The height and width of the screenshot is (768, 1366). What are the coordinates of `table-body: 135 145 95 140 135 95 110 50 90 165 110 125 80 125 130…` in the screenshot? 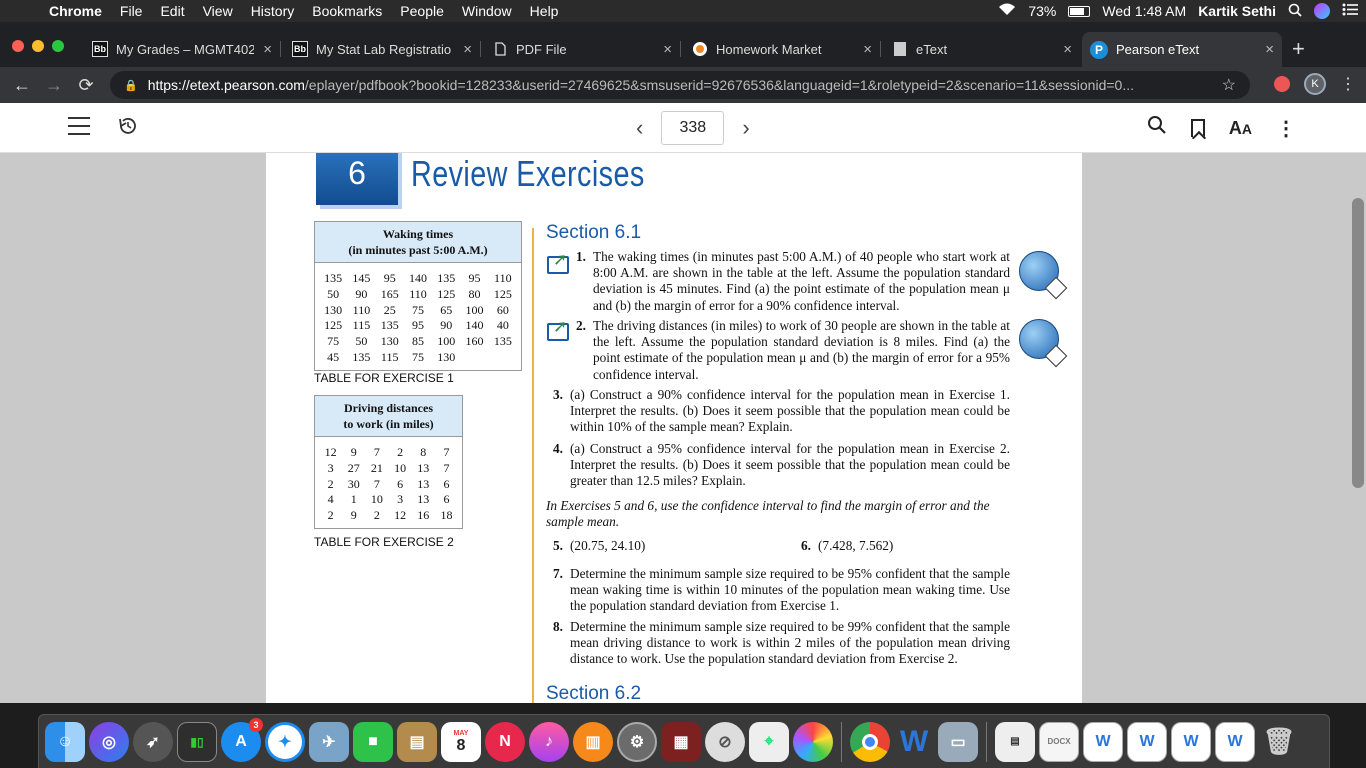 It's located at (418, 316).